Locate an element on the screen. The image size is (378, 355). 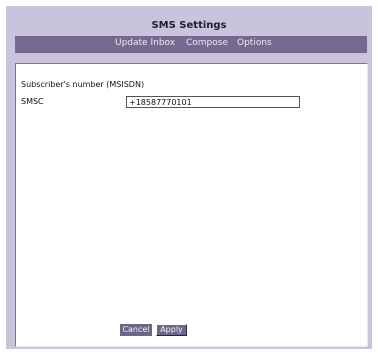
nav-bar: Update Inbox Compose Options is located at coordinates (191, 44).